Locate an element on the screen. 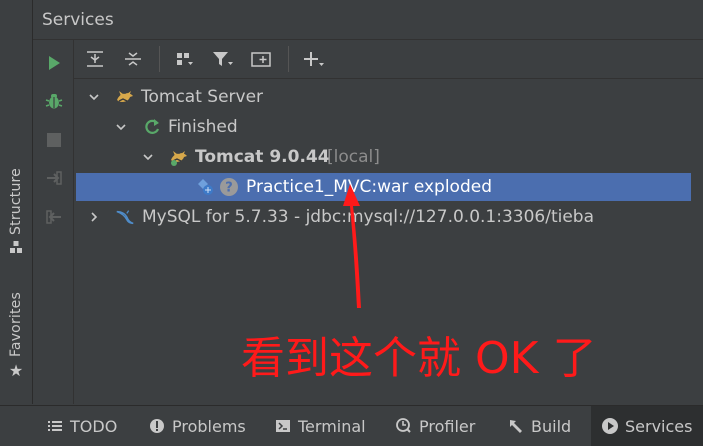 The width and height of the screenshot is (703, 446). plus-icon is located at coordinates (314, 59).